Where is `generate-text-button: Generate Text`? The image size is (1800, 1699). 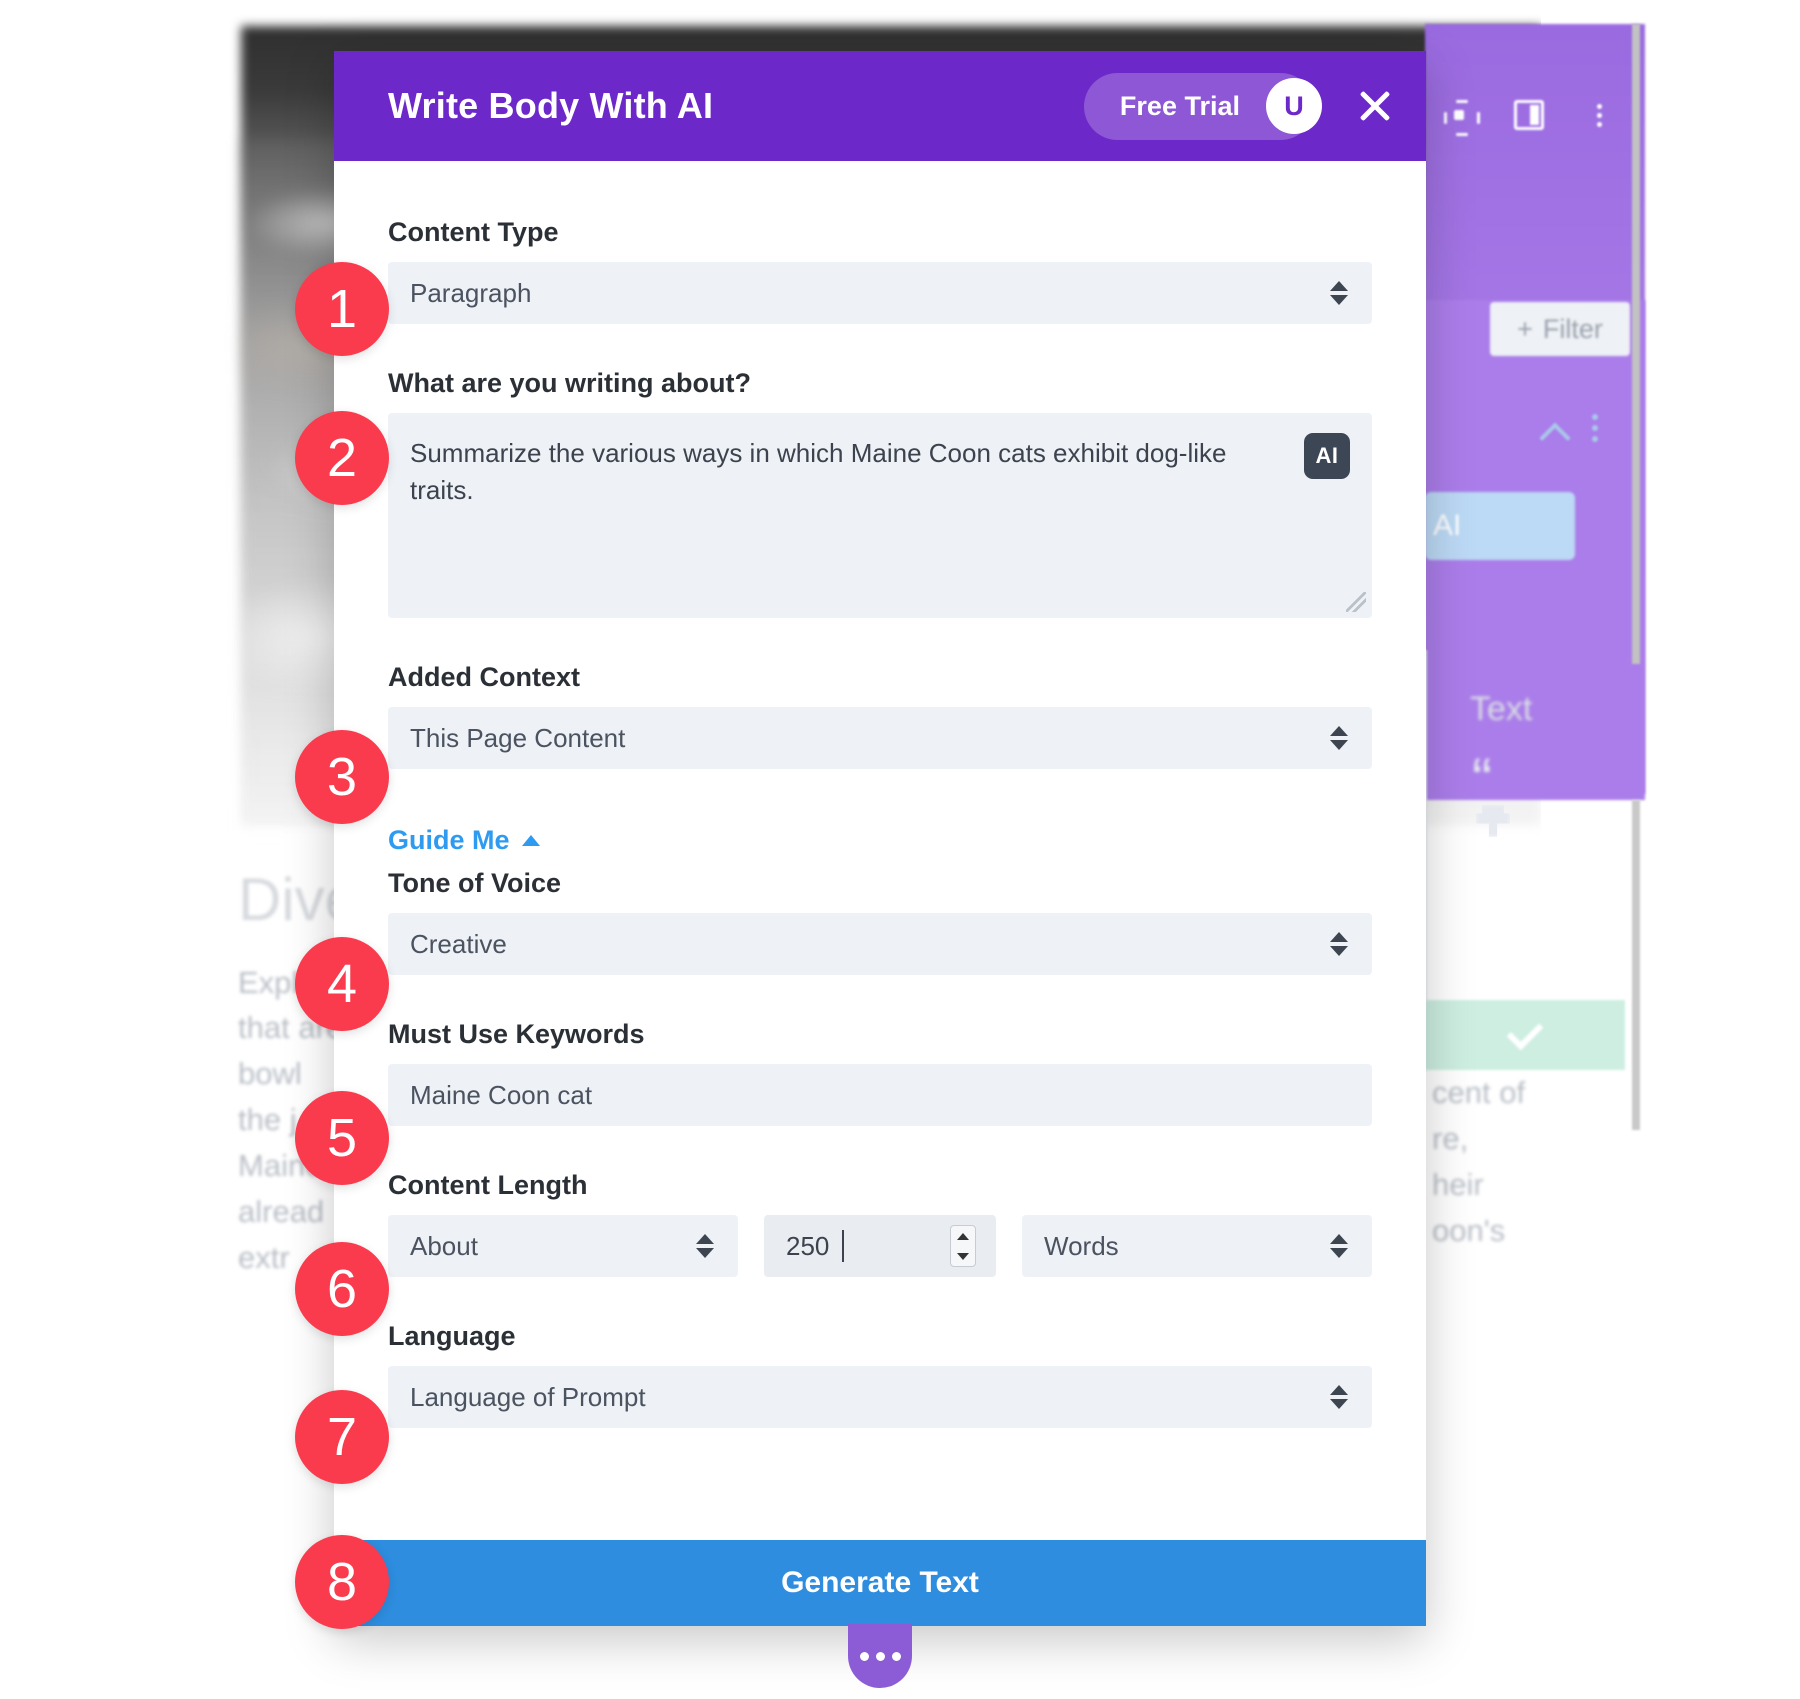
generate-text-button: Generate Text is located at coordinates (880, 1583).